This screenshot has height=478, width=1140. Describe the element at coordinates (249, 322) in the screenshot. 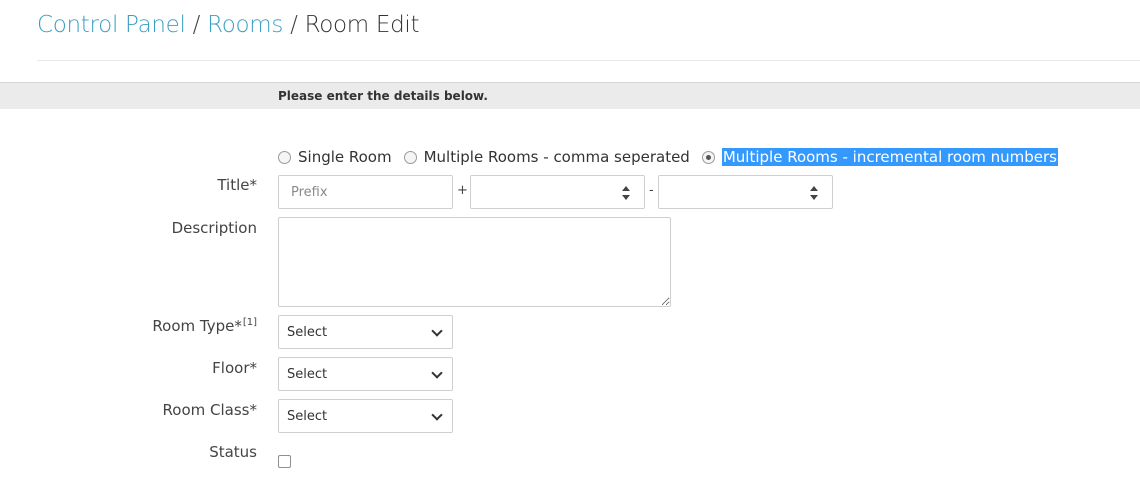

I see `footnote-marker: [1]` at that location.